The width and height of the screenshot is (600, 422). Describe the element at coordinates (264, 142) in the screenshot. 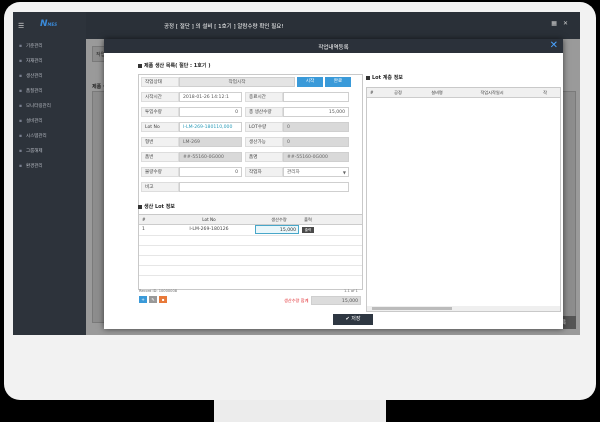

I see `producible-label: 생산가능` at that location.